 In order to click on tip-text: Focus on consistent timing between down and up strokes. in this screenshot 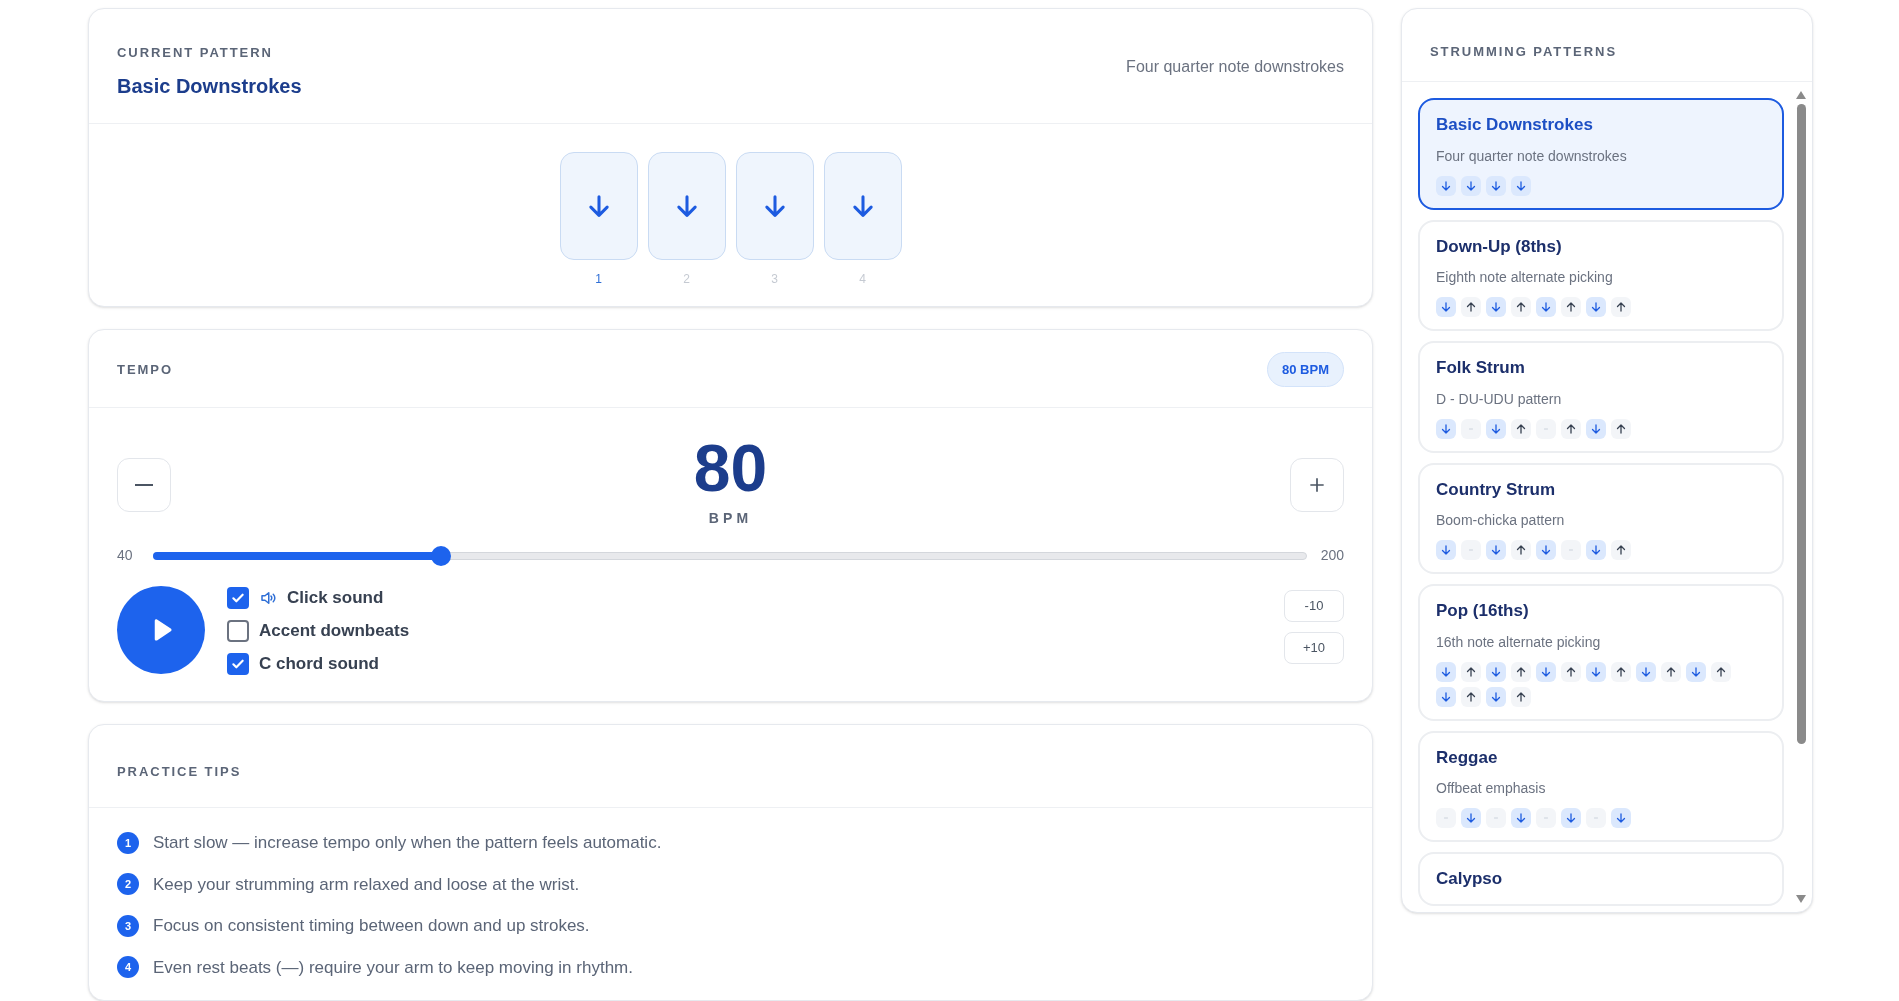, I will do `click(371, 926)`.